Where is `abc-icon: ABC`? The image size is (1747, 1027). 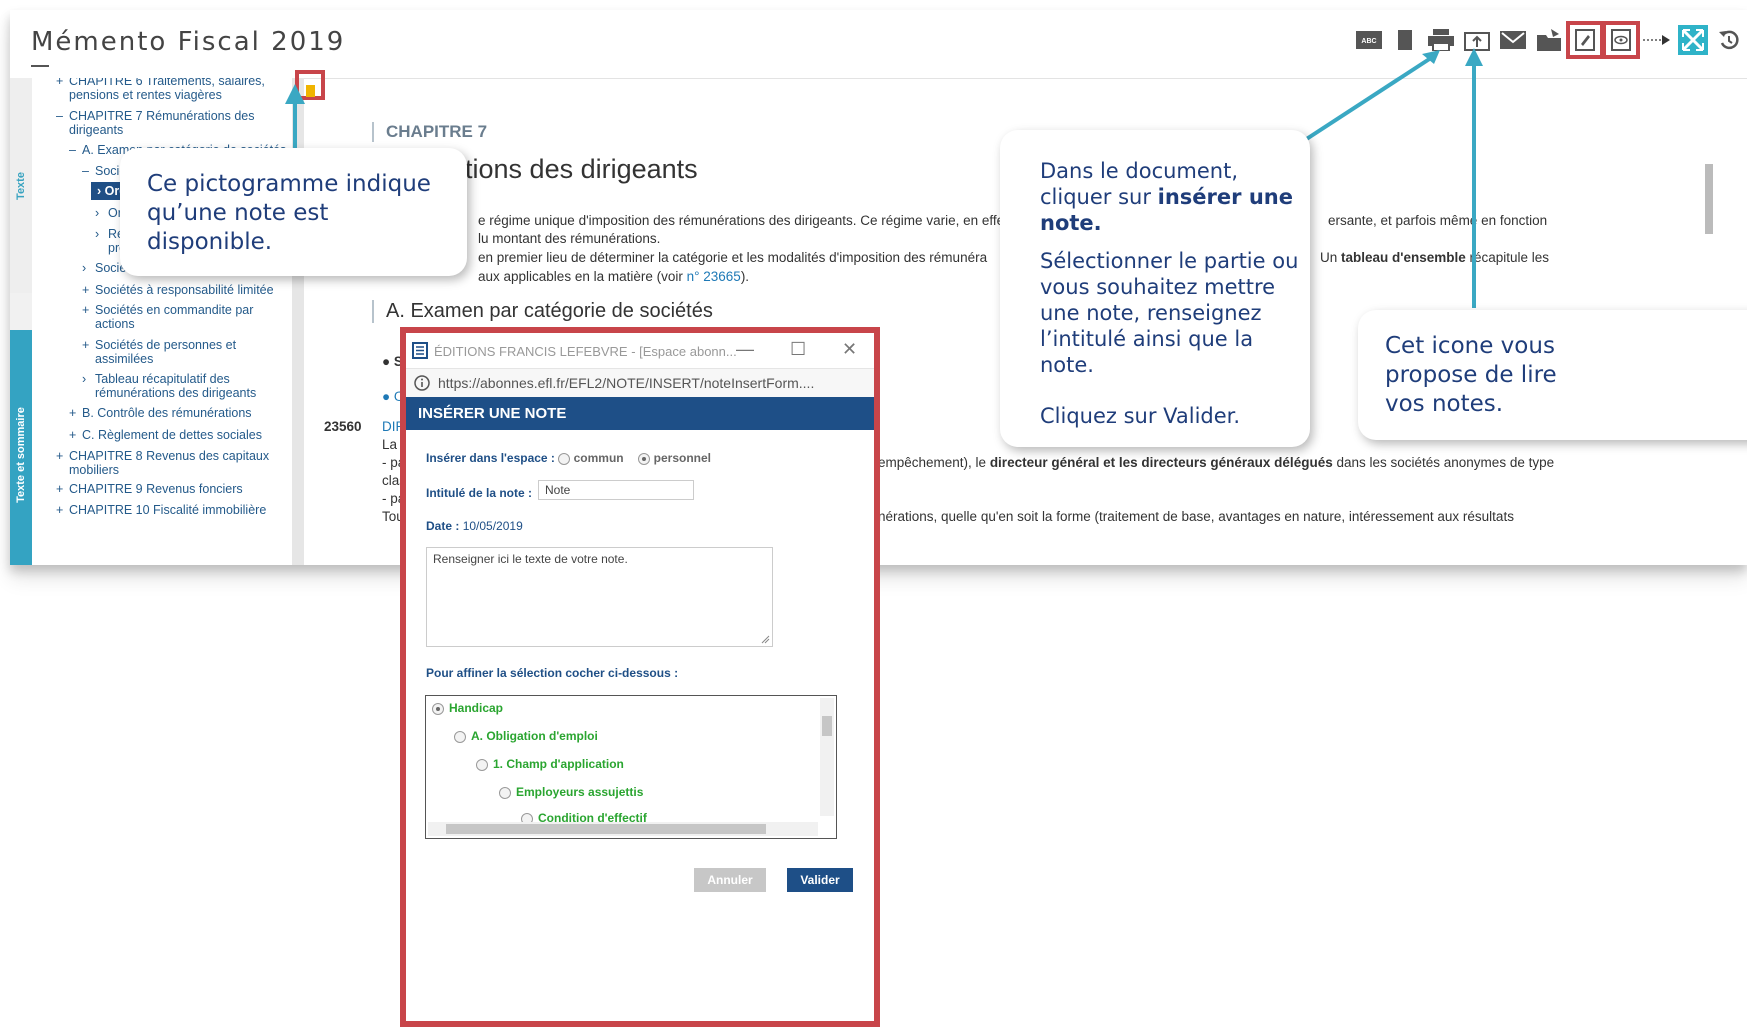 abc-icon: ABC is located at coordinates (1369, 40).